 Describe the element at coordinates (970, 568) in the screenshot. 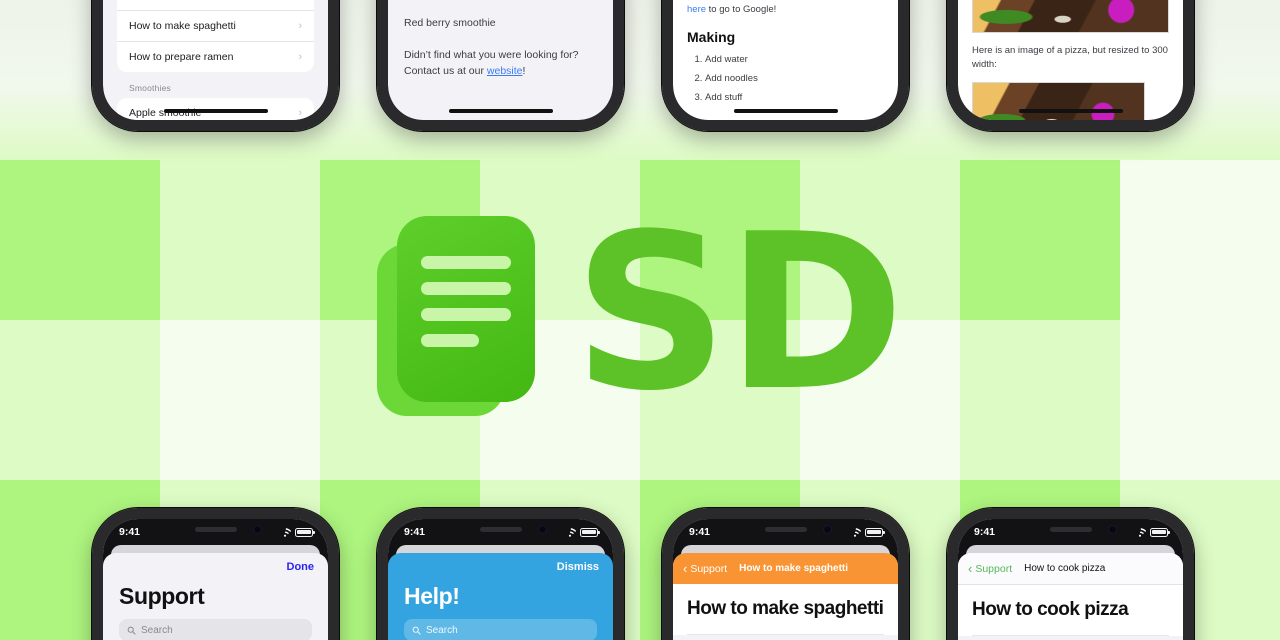

I see `chevron-left-icon: ‹` at that location.